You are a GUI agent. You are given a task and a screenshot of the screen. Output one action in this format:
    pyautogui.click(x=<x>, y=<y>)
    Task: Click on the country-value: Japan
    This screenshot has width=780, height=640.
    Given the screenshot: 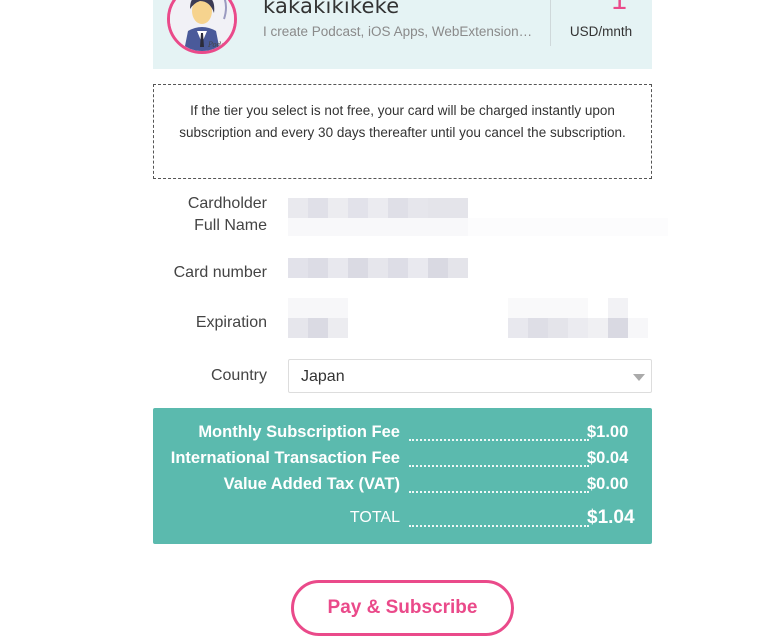 What is the action you would take?
    pyautogui.click(x=323, y=376)
    